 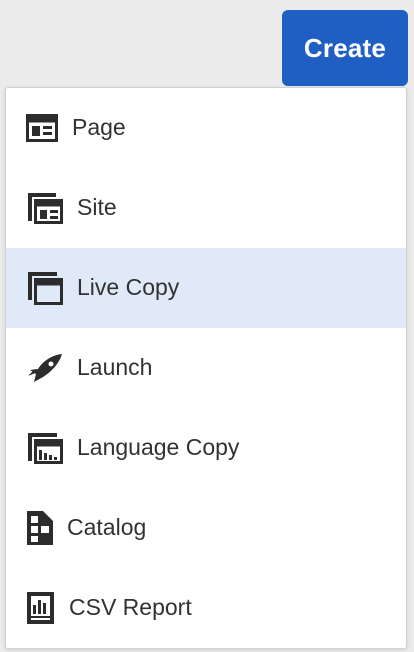 I want to click on csv-report-icon, so click(x=41, y=608).